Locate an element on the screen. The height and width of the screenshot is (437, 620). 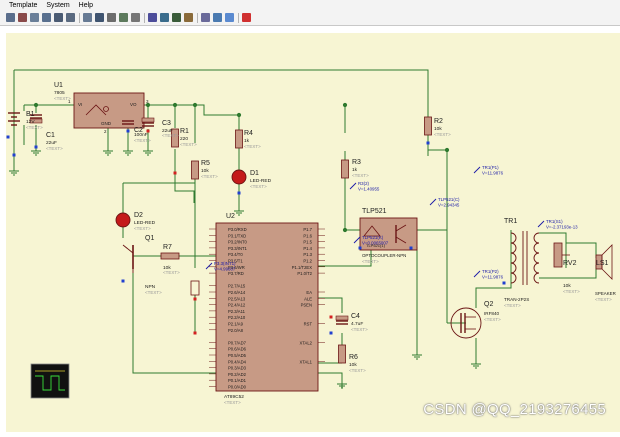
mcu-u2-pin-left: P0.2/AD2 is located at coordinates (237, 374).